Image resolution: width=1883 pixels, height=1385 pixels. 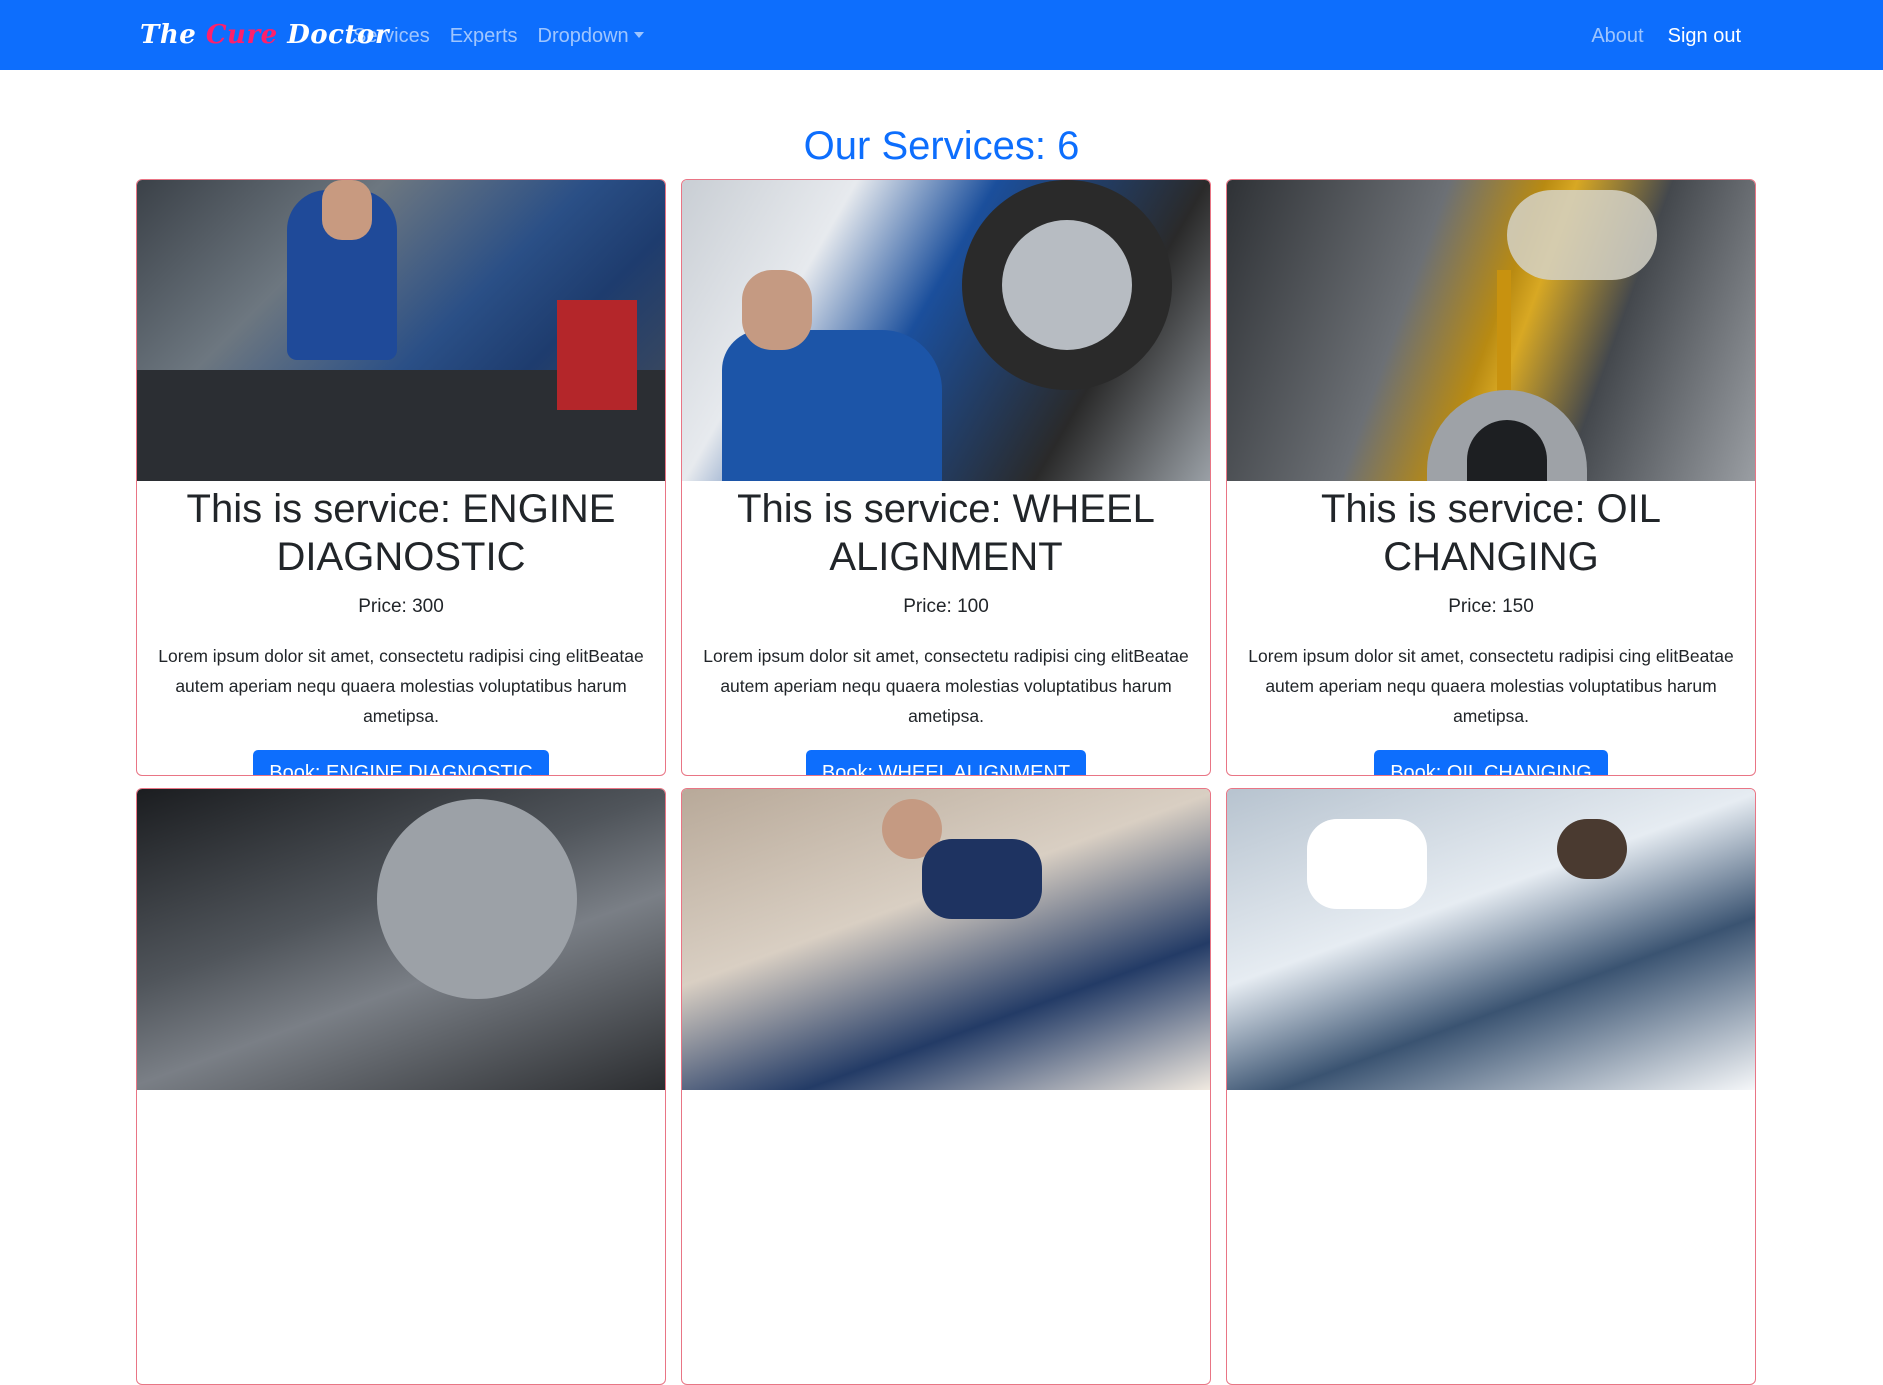 I want to click on service-price: Price: 150, so click(x=1491, y=606).